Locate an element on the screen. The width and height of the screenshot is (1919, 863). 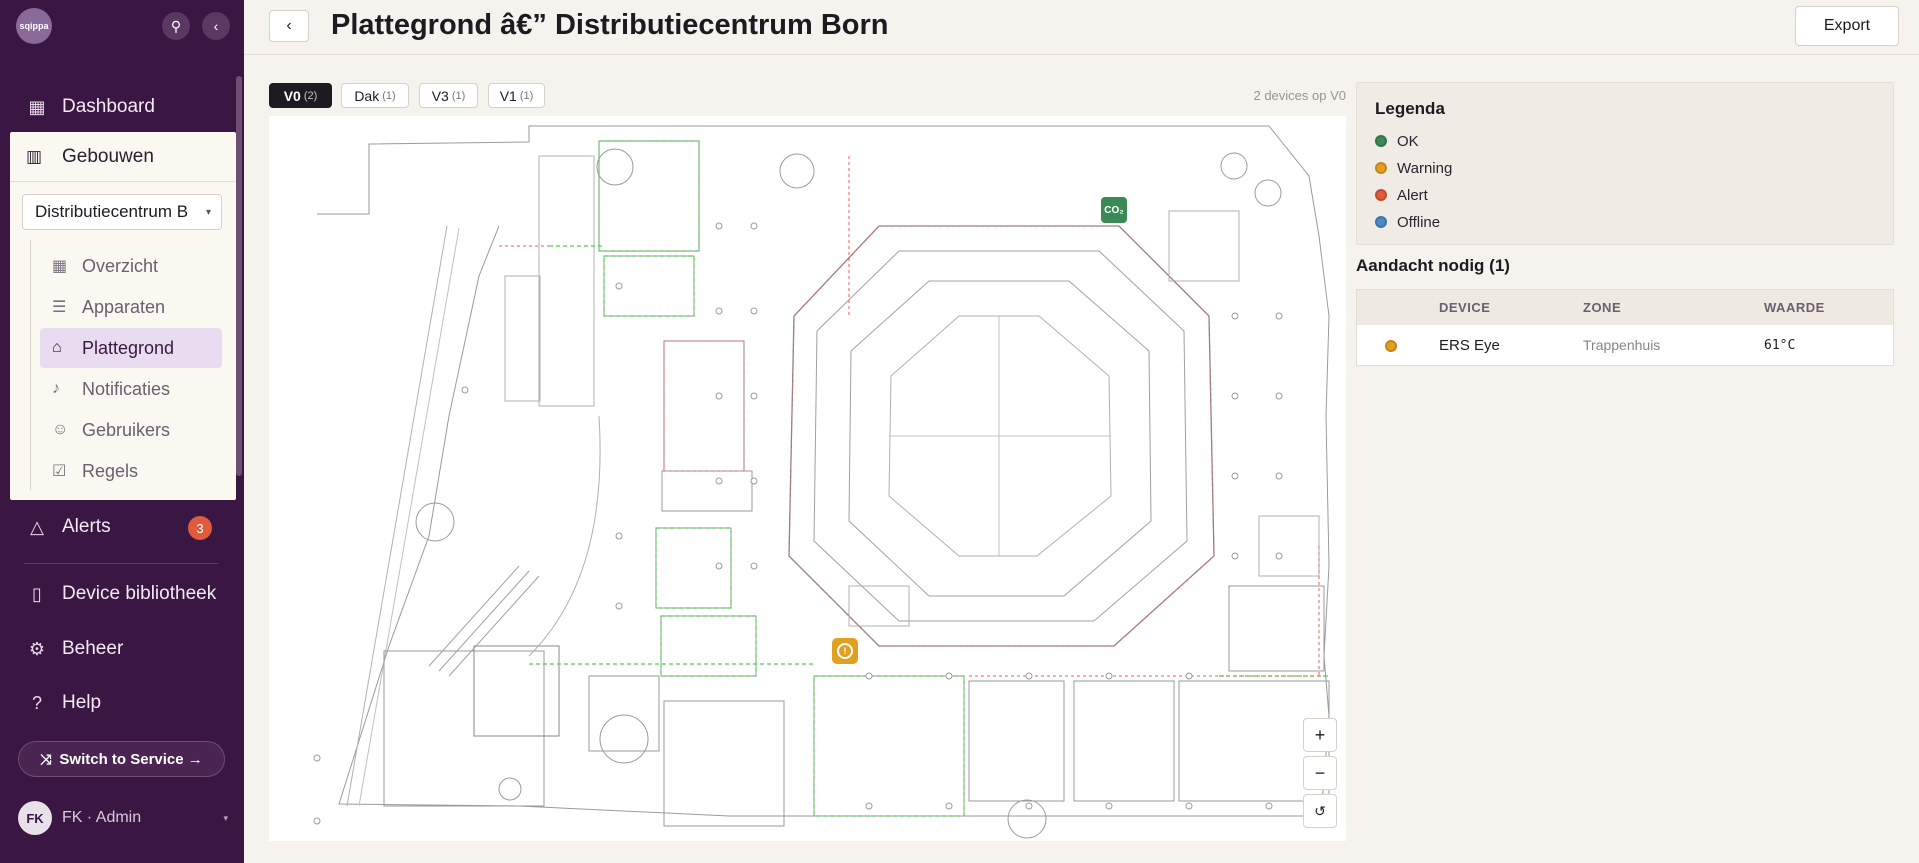
cell-zone: Trappenhuis is located at coordinates (1622, 345).